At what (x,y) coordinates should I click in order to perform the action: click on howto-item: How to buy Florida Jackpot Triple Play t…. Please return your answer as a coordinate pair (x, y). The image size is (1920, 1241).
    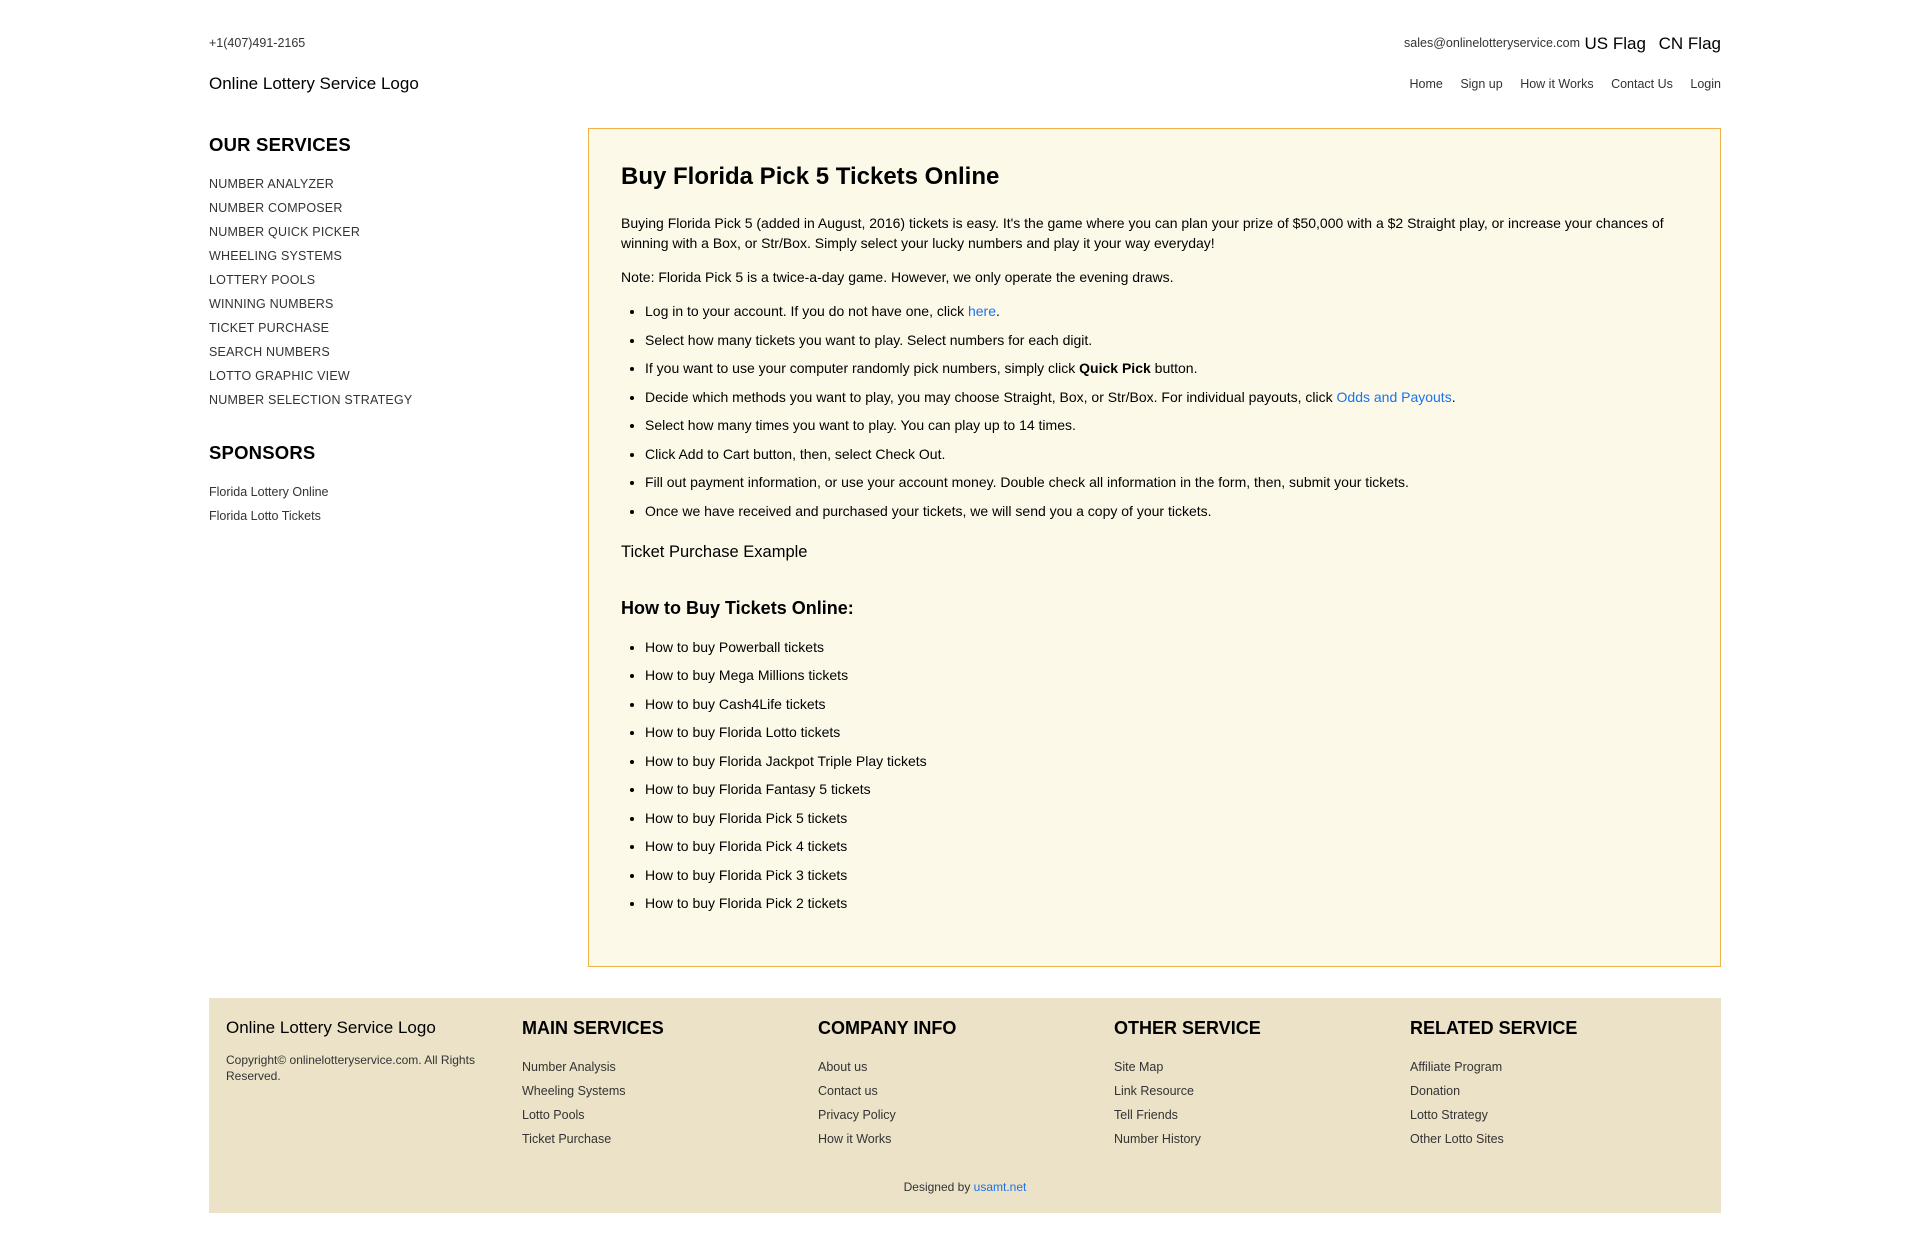
    Looking at the image, I should click on (1166, 761).